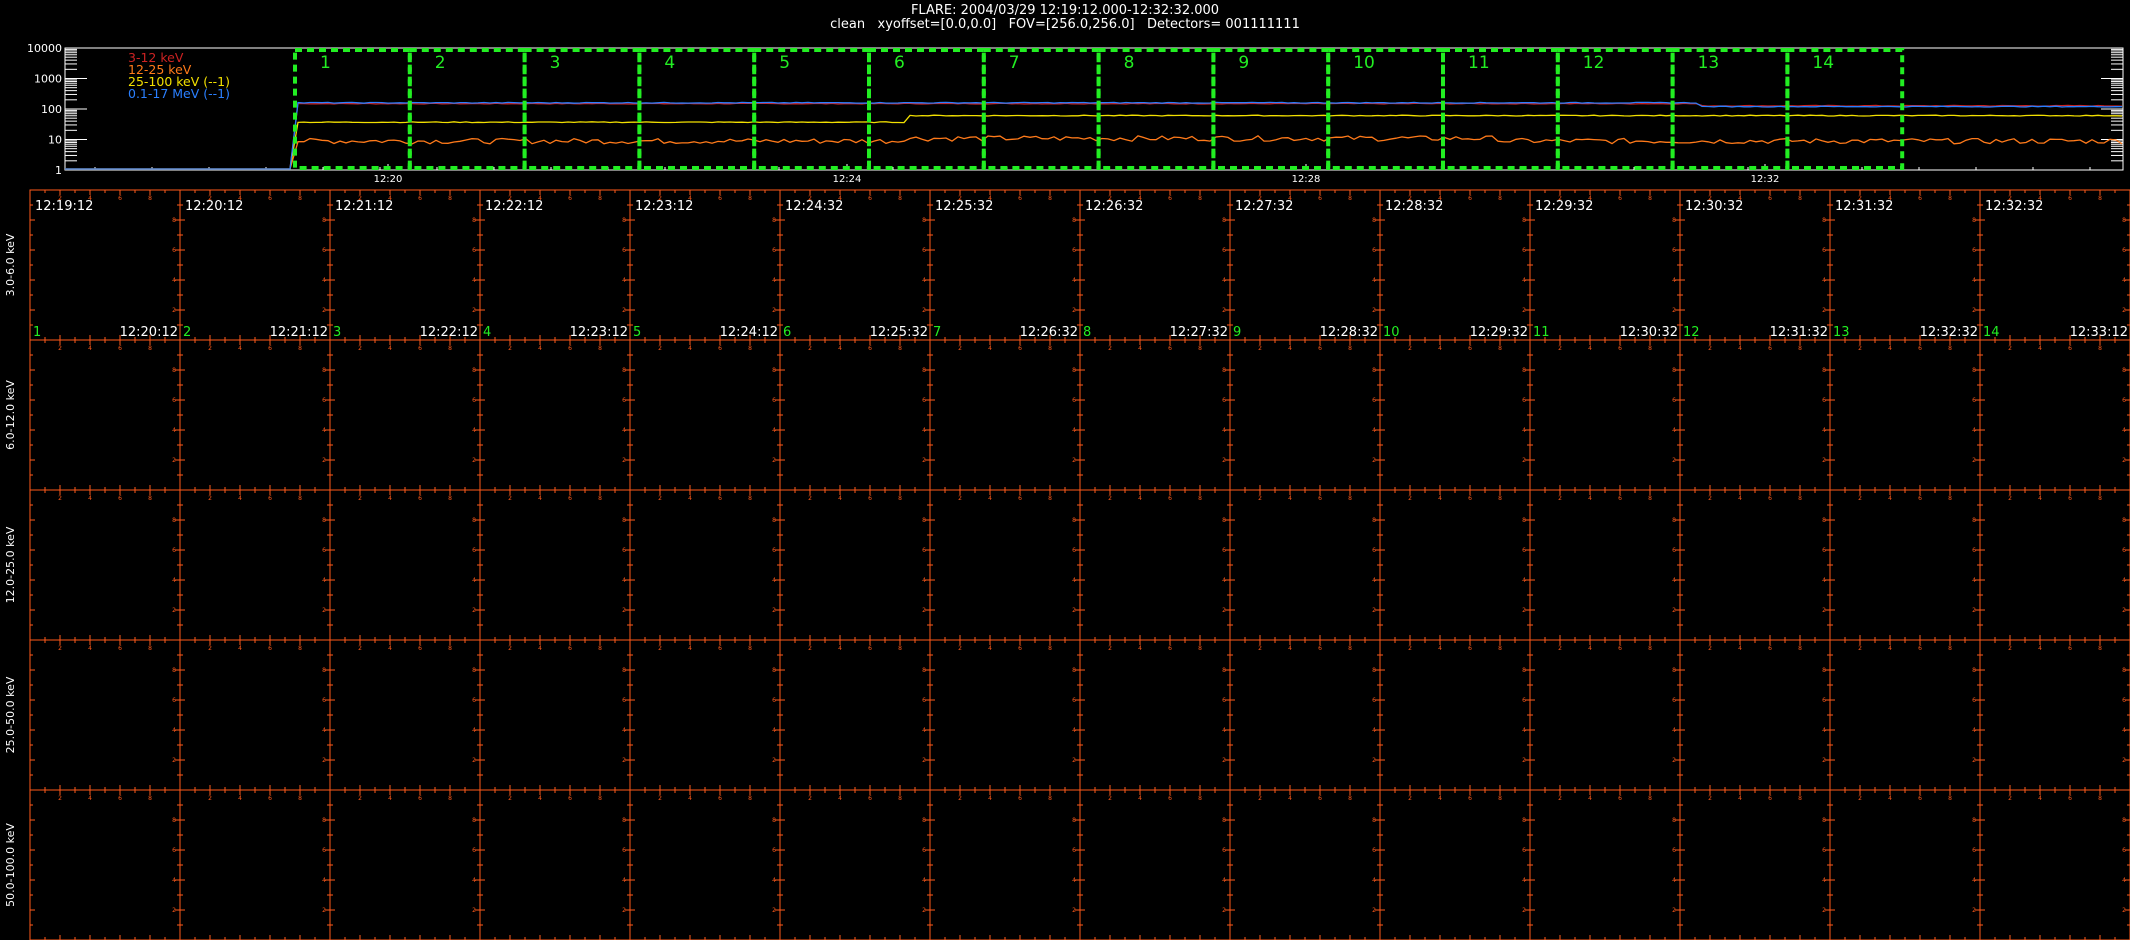  I want to click on panel-start-time: 12:27:32, so click(1264, 206).